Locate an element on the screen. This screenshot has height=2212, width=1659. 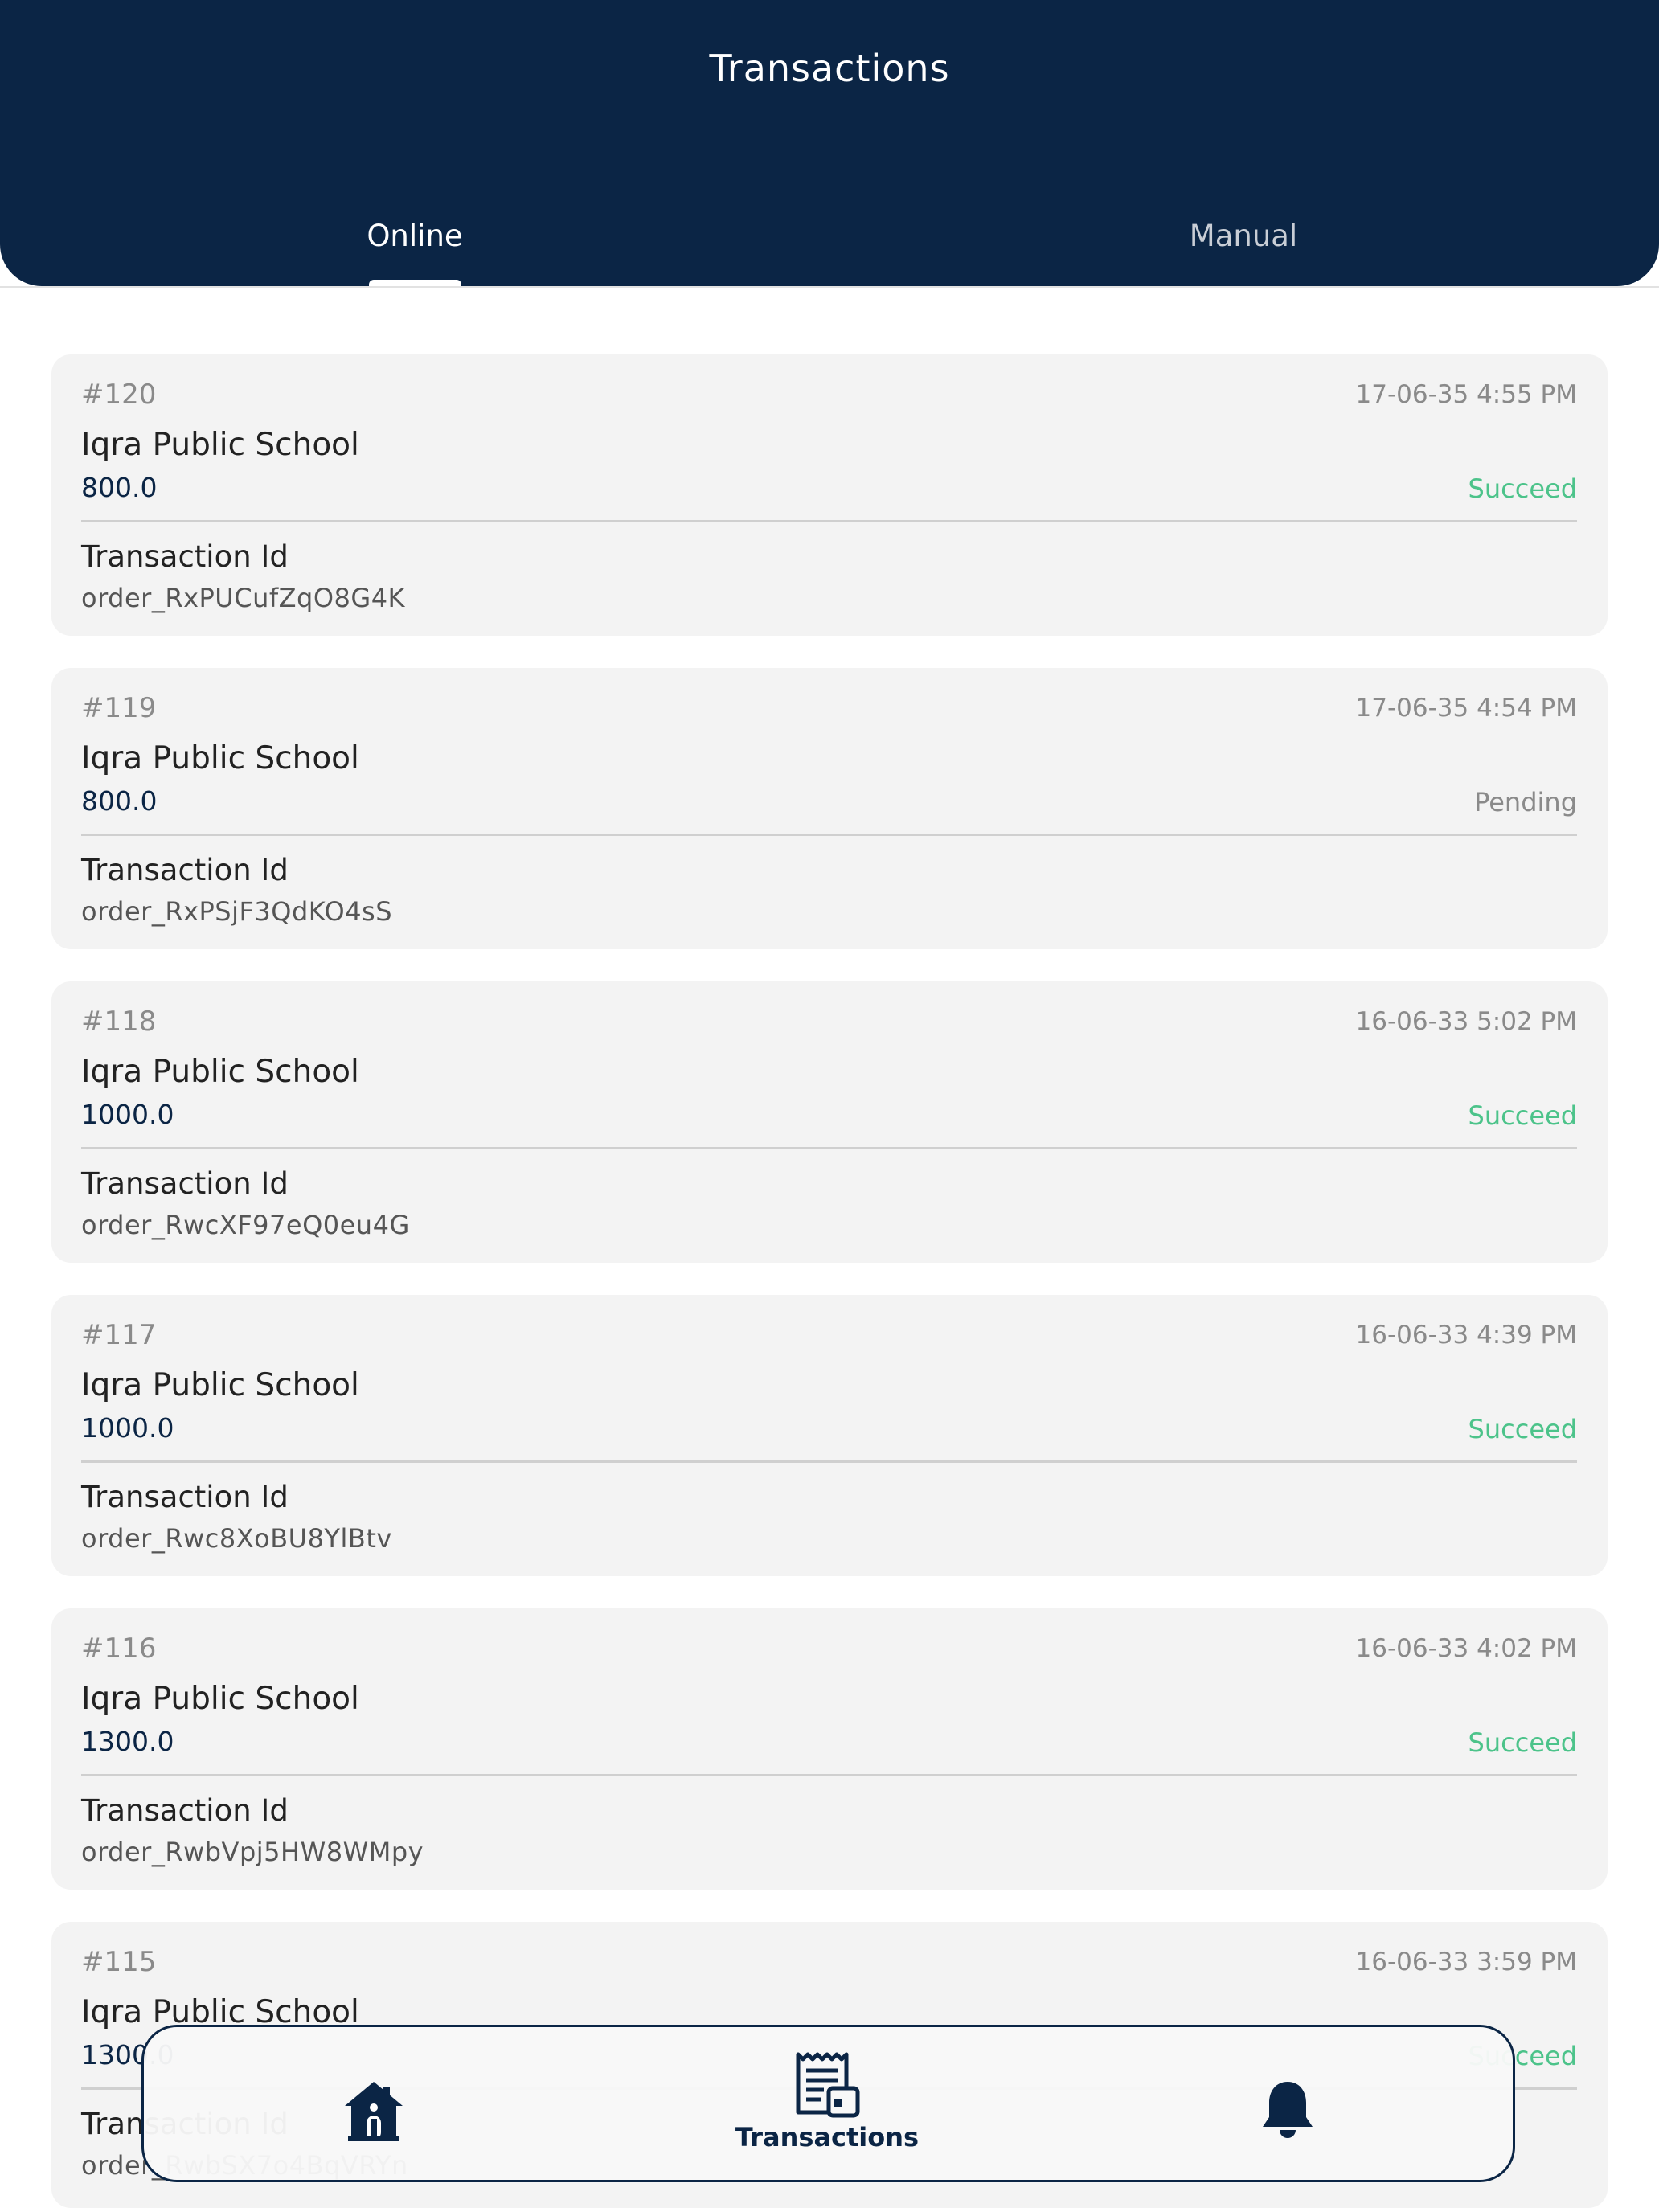
bell-icon is located at coordinates (1288, 2110).